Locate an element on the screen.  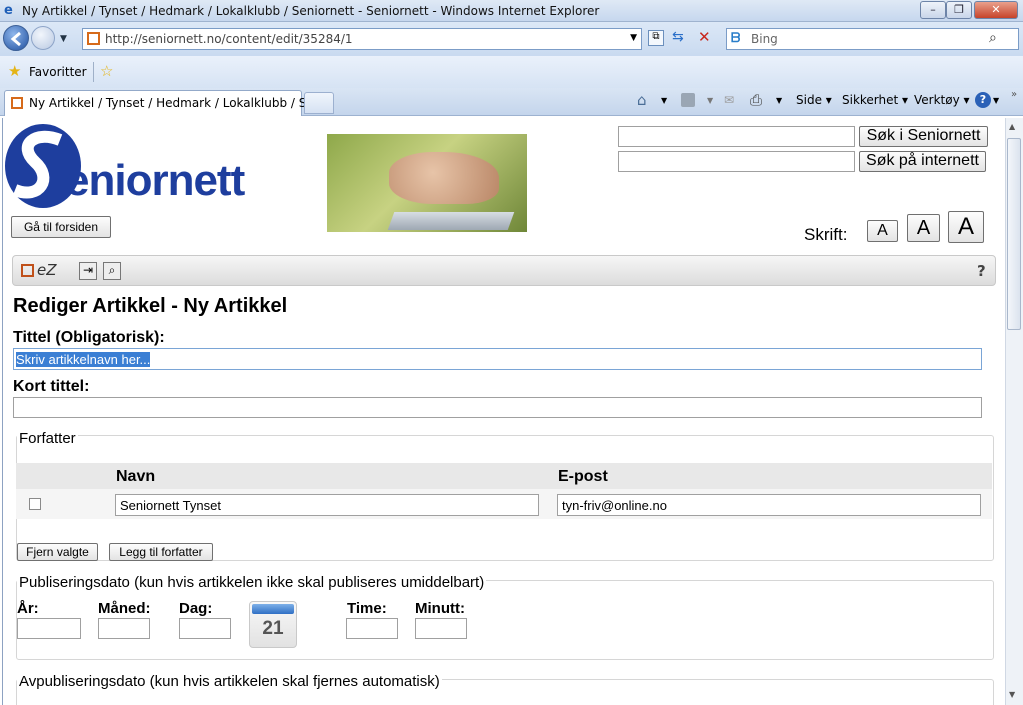
favorites-button: Favoritter is located at coordinates (58, 72).